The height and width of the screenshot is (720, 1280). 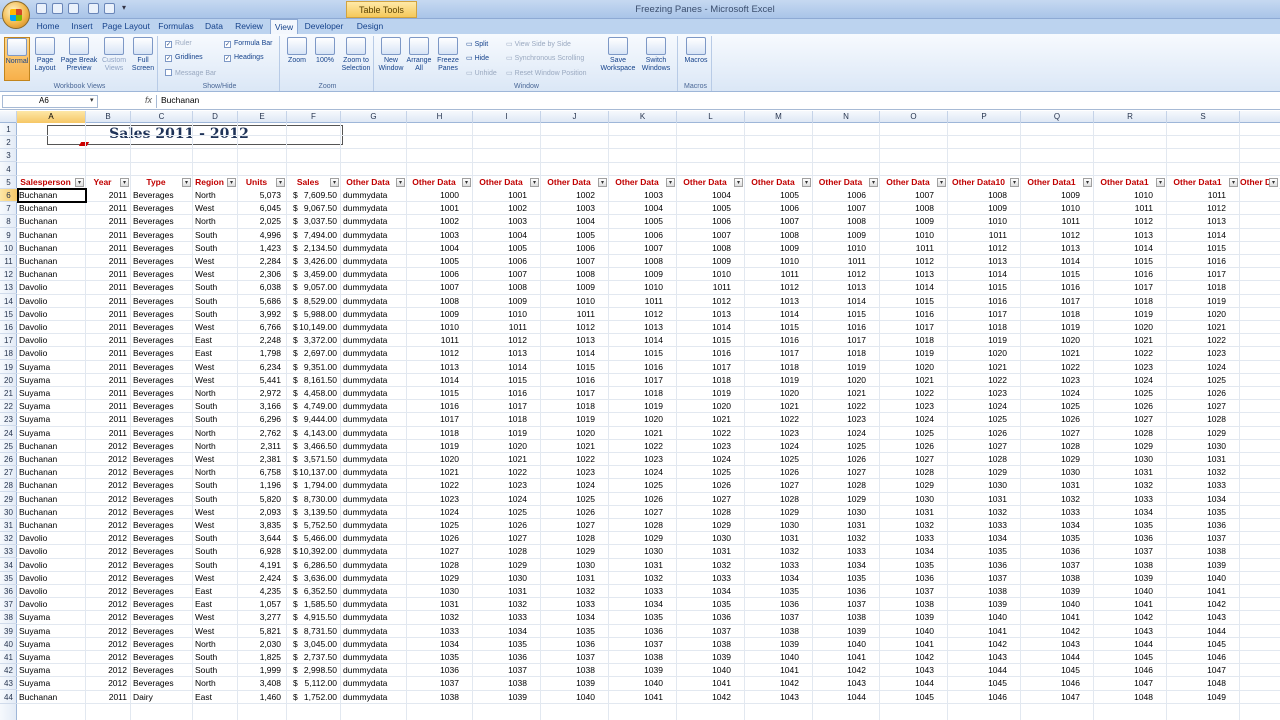 What do you see at coordinates (215, 117) in the screenshot?
I see `column-header-d: D` at bounding box center [215, 117].